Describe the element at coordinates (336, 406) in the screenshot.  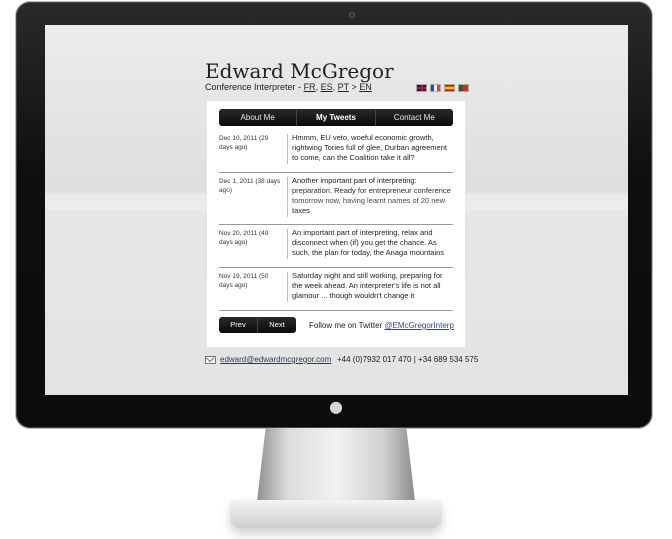
I see `apple-logo-icon: ●` at that location.